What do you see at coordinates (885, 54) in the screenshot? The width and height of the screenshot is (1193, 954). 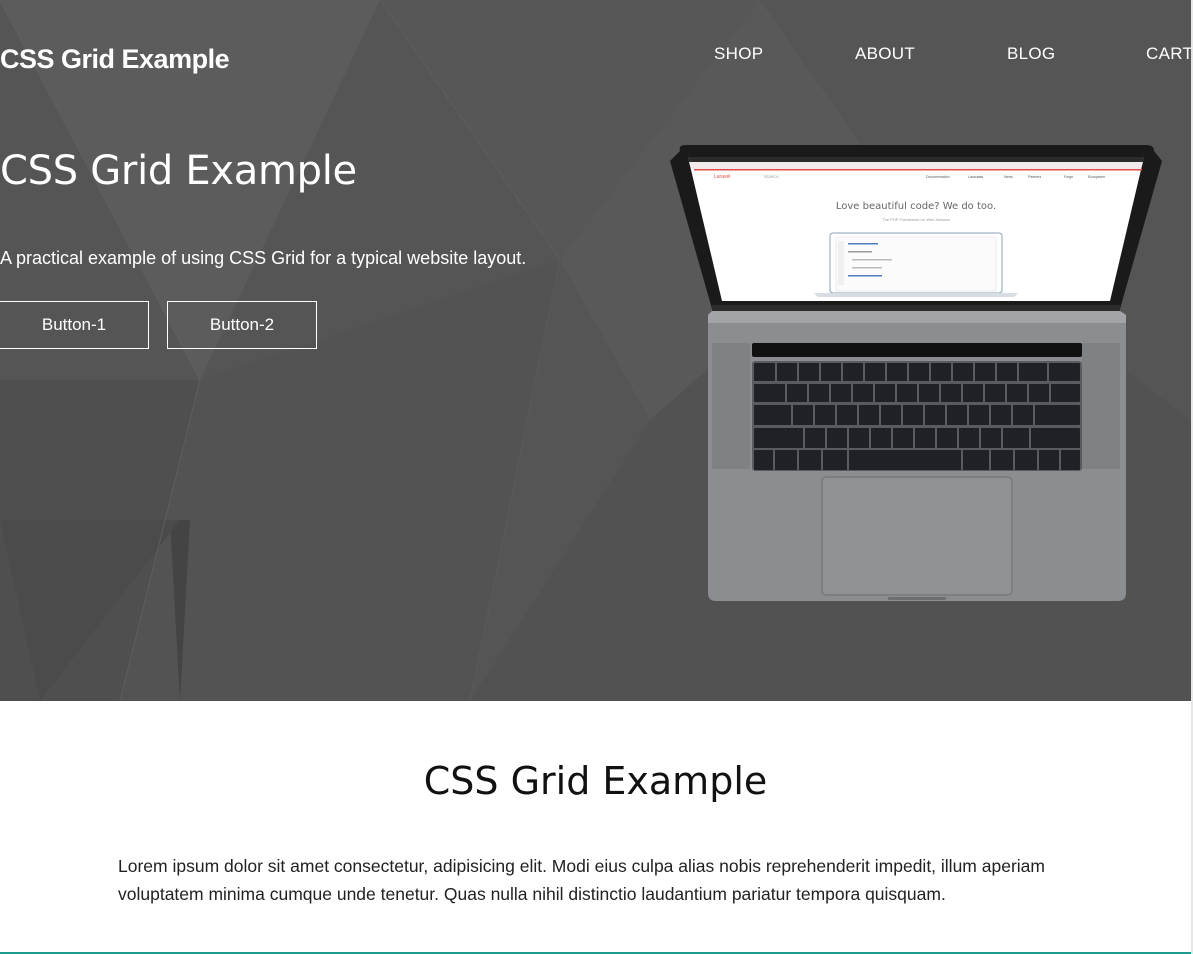 I see `nav-item-about: ABOUT` at bounding box center [885, 54].